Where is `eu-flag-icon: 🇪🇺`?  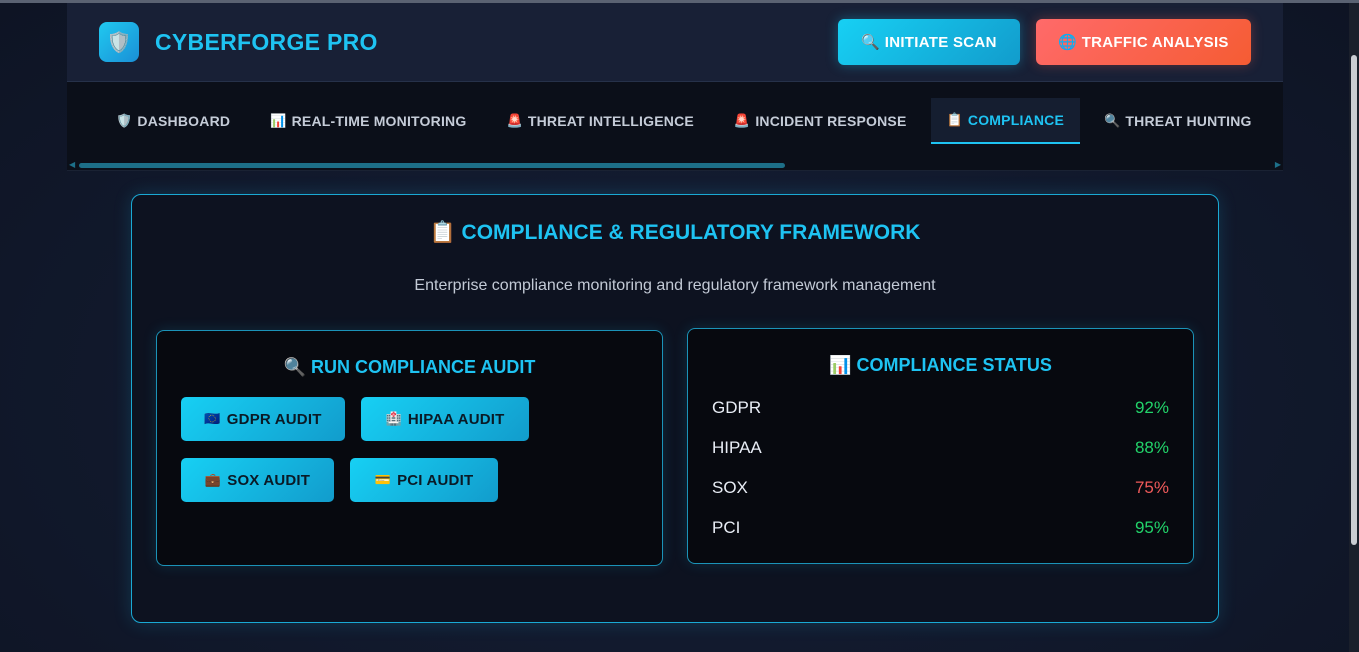 eu-flag-icon: 🇪🇺 is located at coordinates (212, 418).